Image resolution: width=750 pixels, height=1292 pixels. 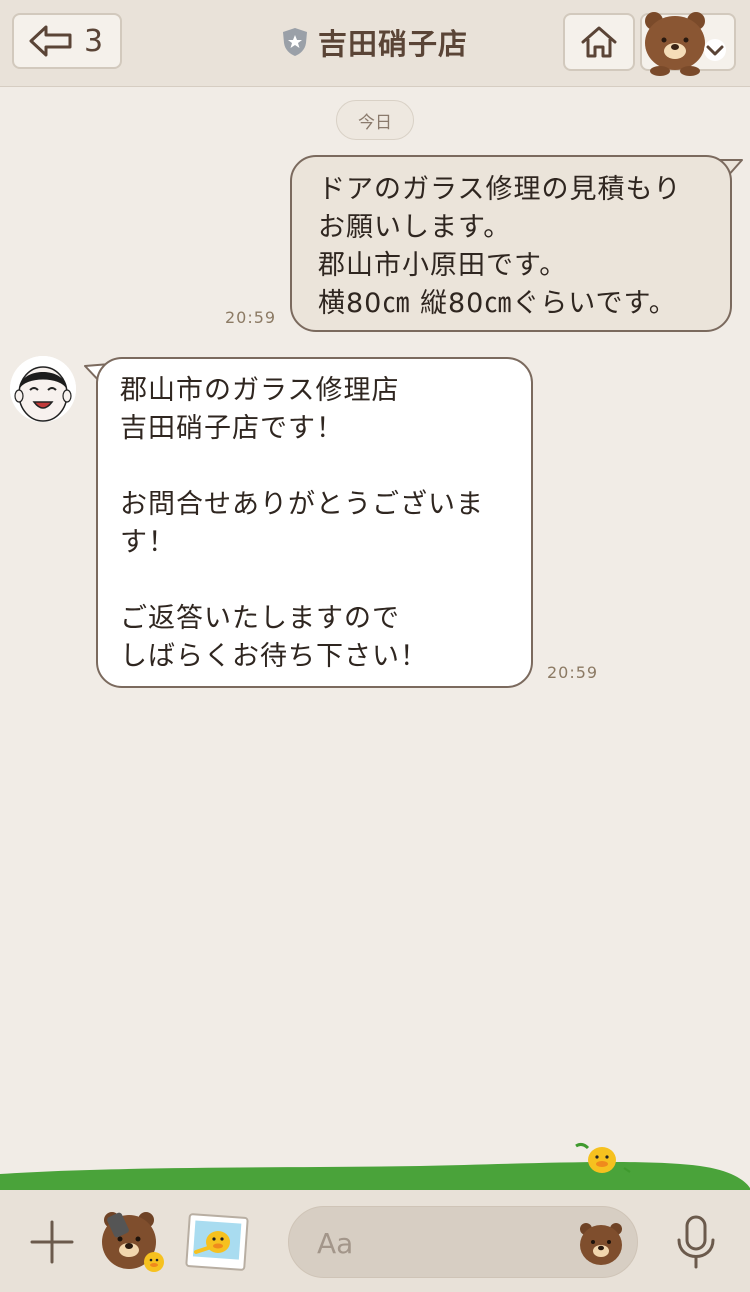 I want to click on home-icon, so click(x=599, y=42).